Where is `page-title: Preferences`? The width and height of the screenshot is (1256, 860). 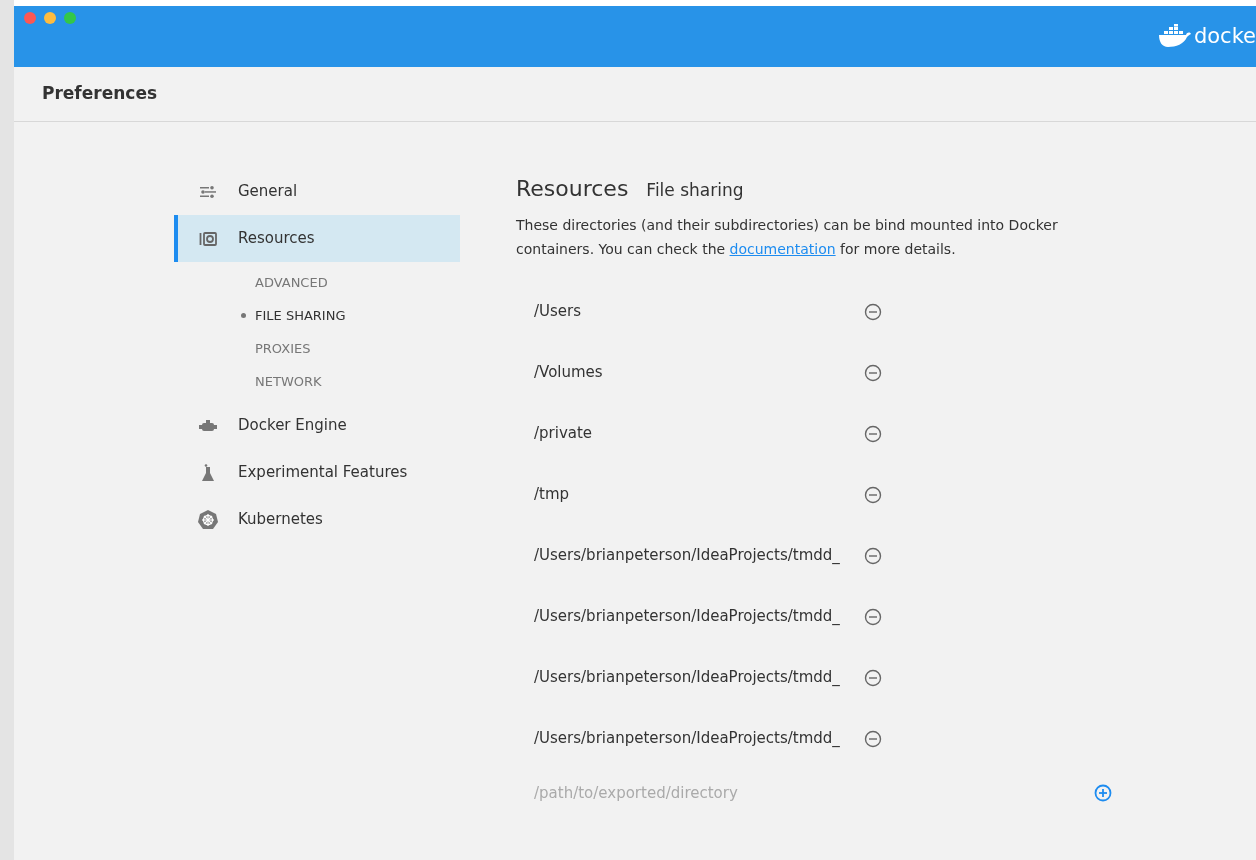
page-title: Preferences is located at coordinates (100, 94).